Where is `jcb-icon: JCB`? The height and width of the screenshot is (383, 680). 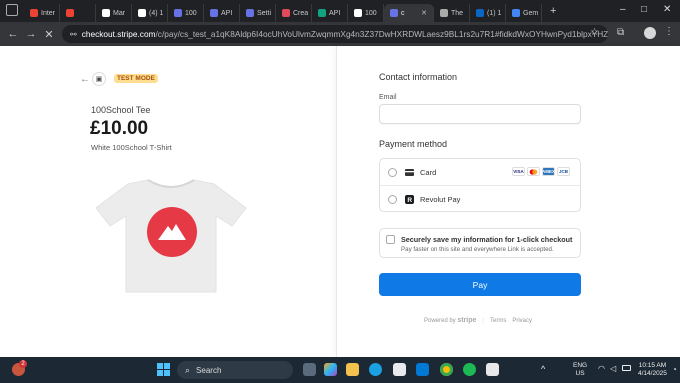
jcb-icon: JCB is located at coordinates (563, 171).